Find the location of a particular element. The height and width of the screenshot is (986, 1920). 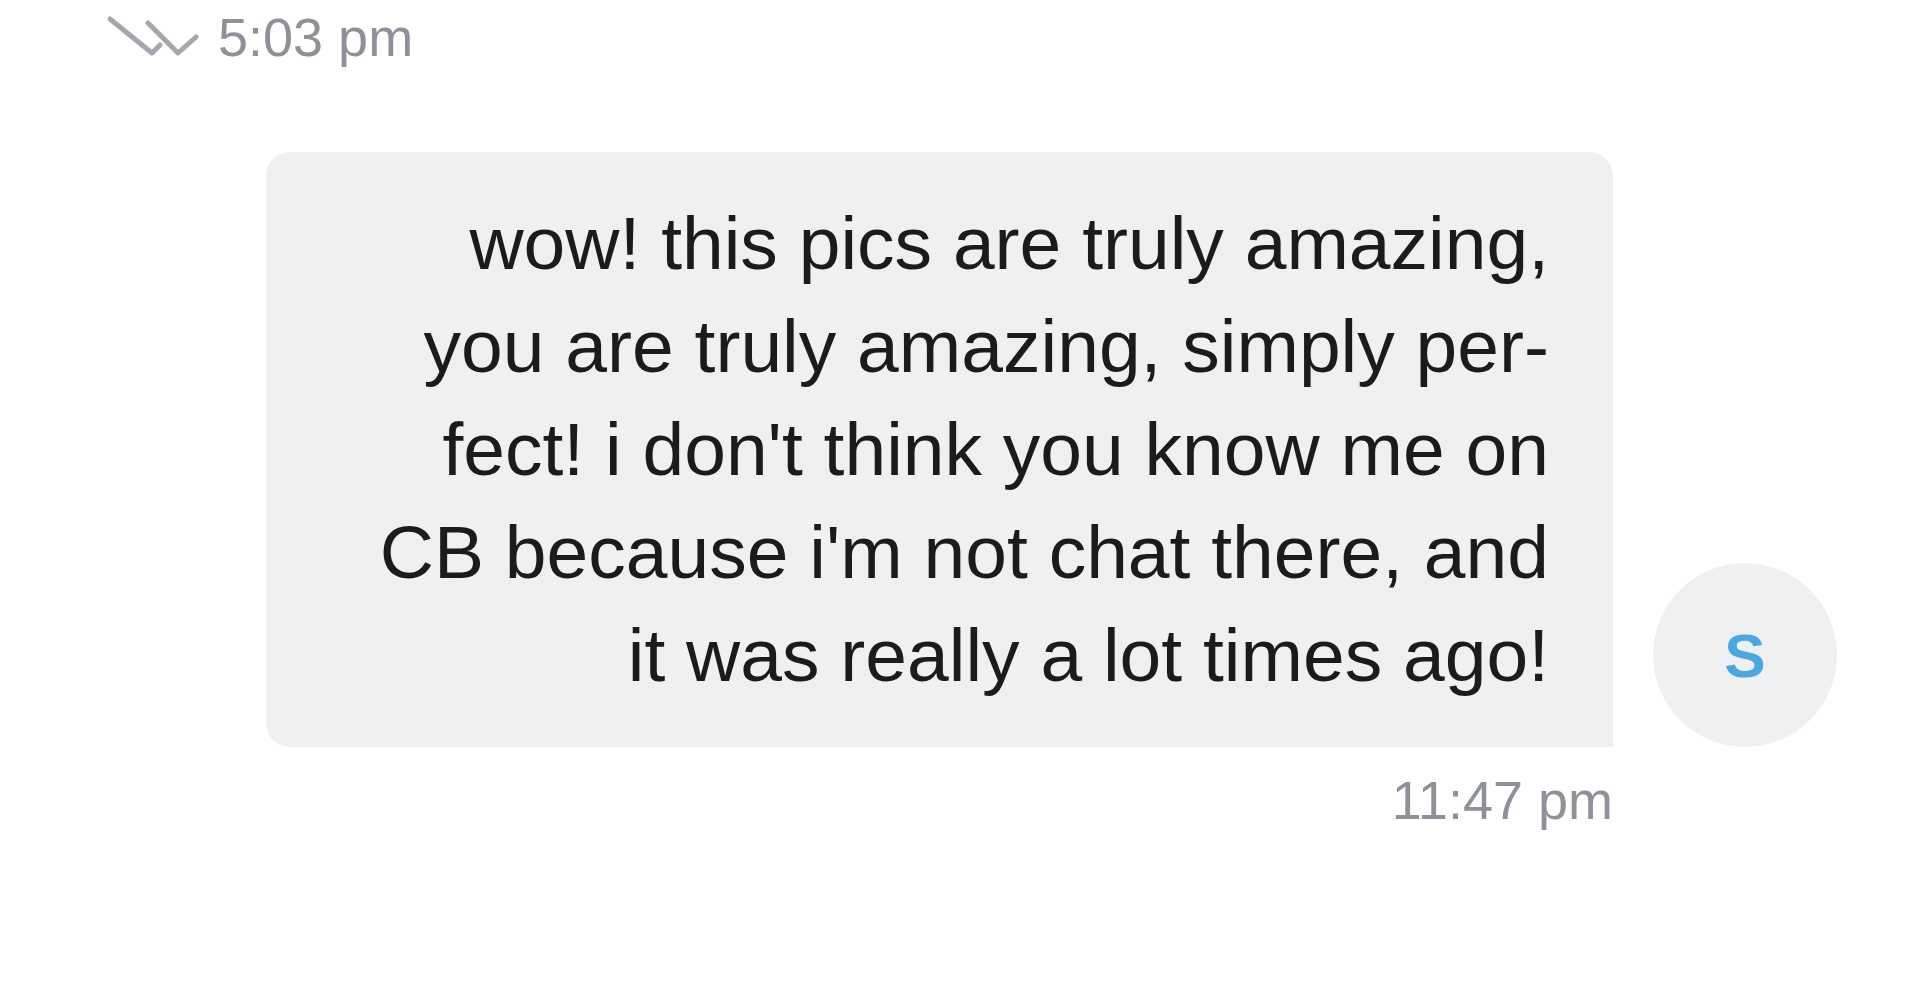

message-time: 5:03 pm is located at coordinates (316, 37).